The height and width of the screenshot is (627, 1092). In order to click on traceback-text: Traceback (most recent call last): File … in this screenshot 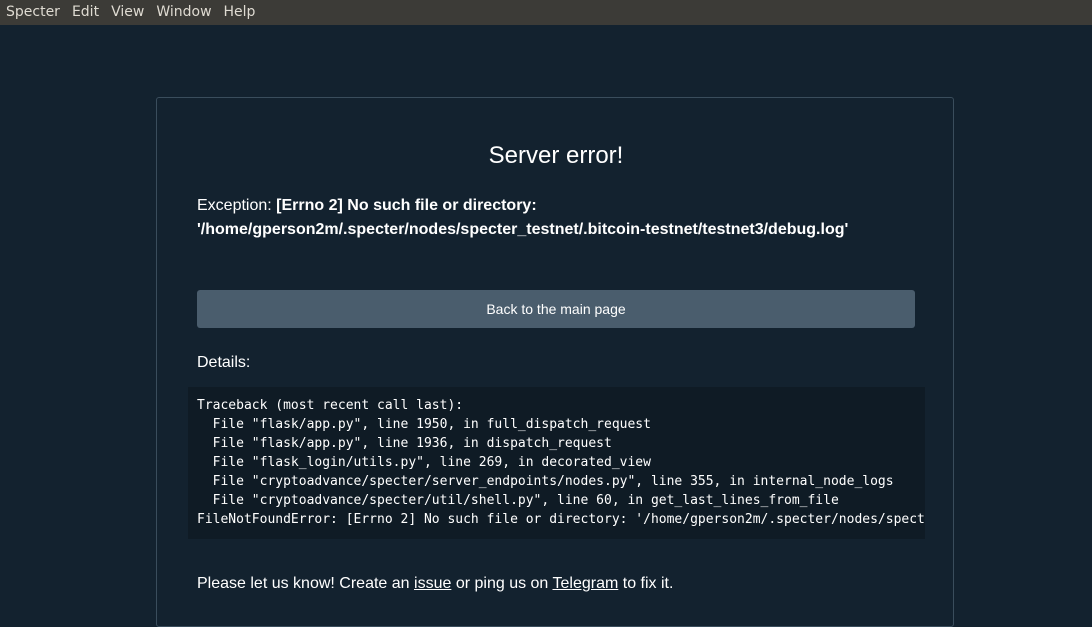, I will do `click(561, 462)`.